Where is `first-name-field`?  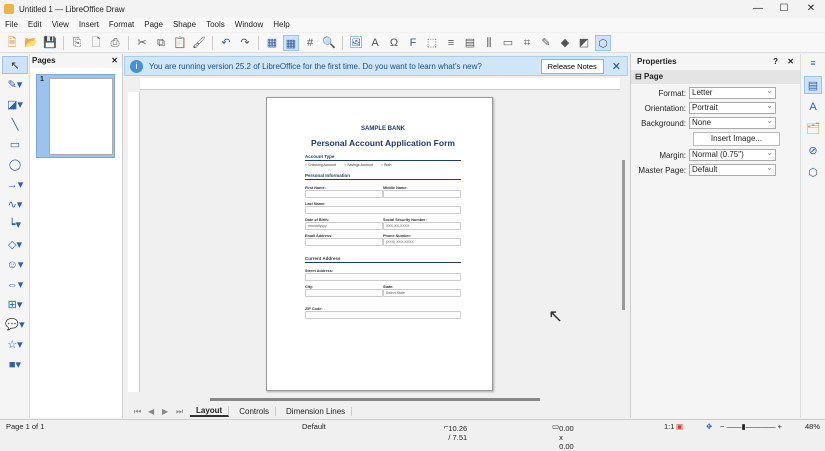 first-name-field is located at coordinates (344, 194).